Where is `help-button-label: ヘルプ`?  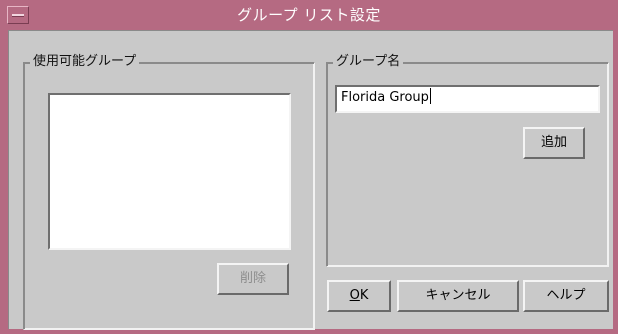 help-button-label: ヘルプ is located at coordinates (566, 295).